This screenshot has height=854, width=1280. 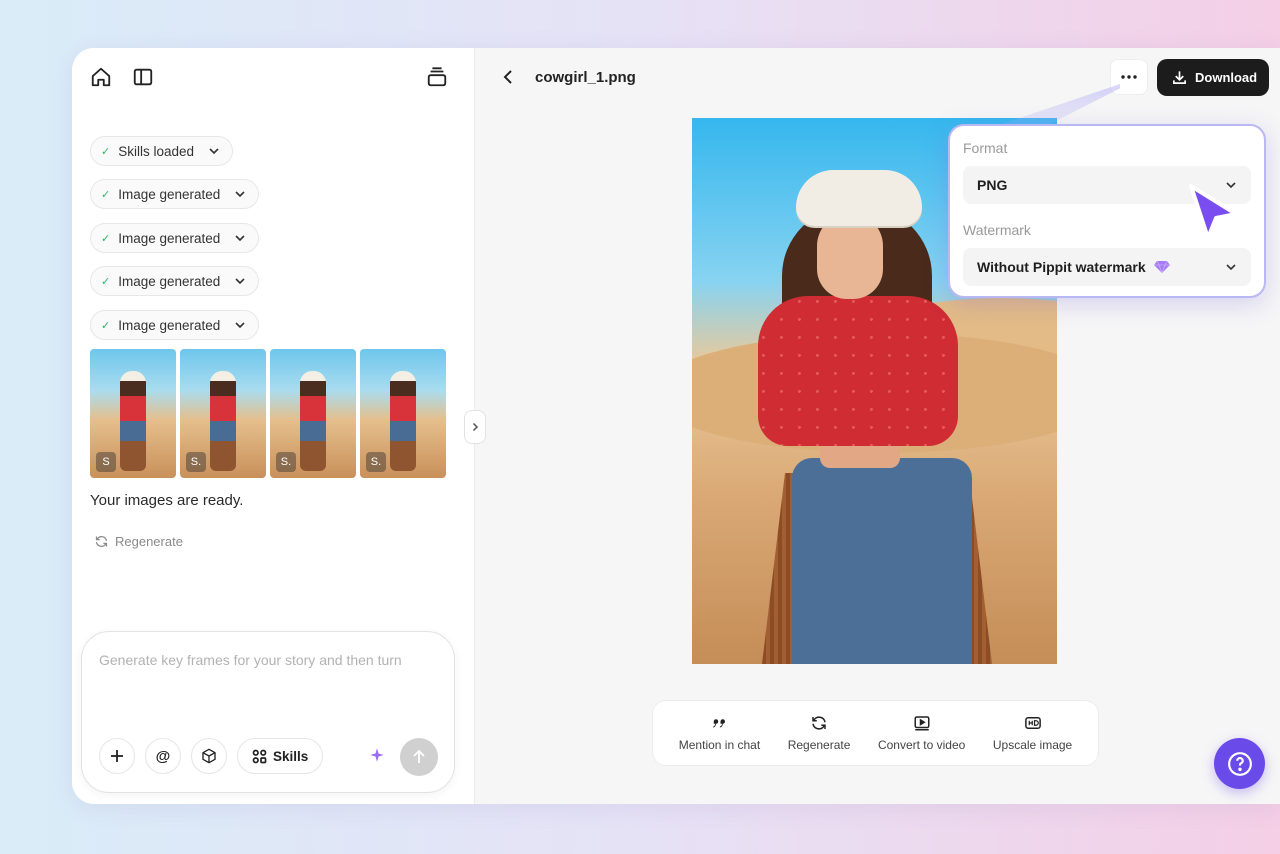 What do you see at coordinates (819, 745) in the screenshot?
I see `action-label: Regenerate` at bounding box center [819, 745].